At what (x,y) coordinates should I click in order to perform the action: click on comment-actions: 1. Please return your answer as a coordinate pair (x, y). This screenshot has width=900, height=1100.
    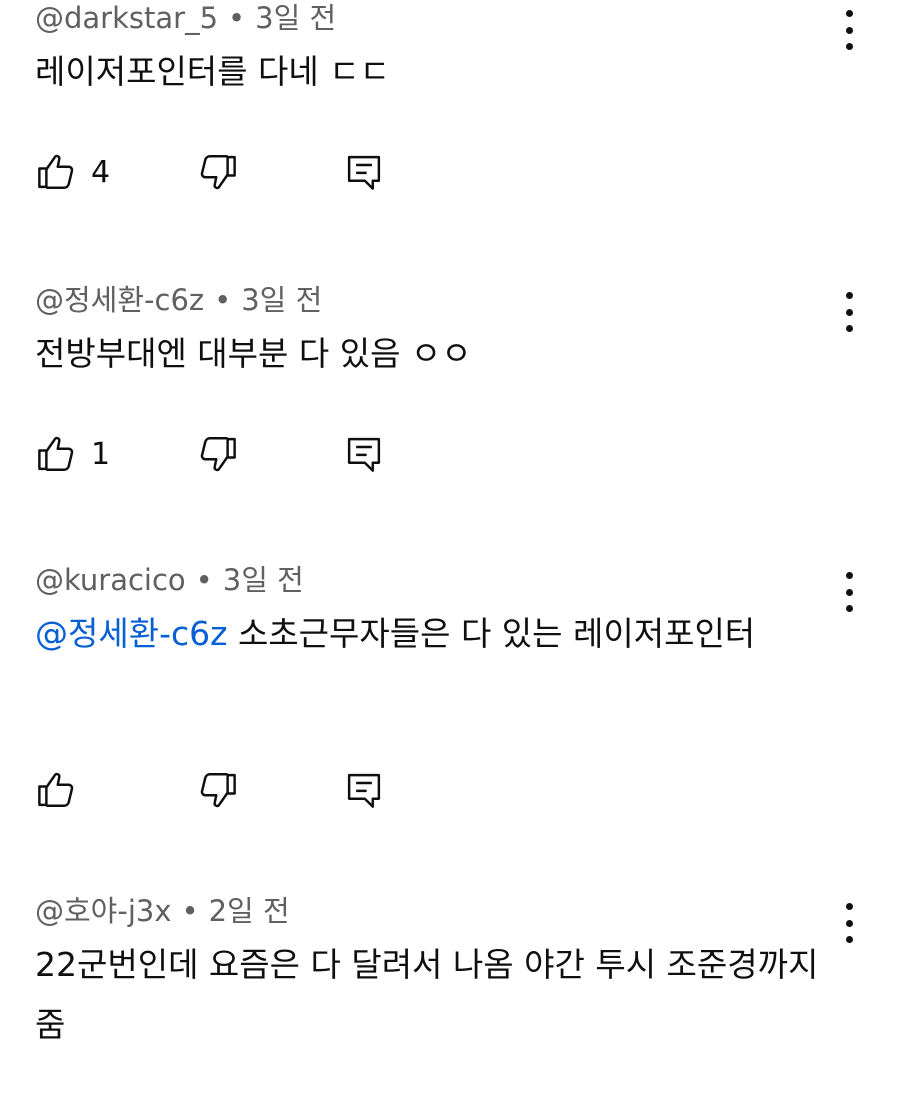
    Looking at the image, I should click on (235, 454).